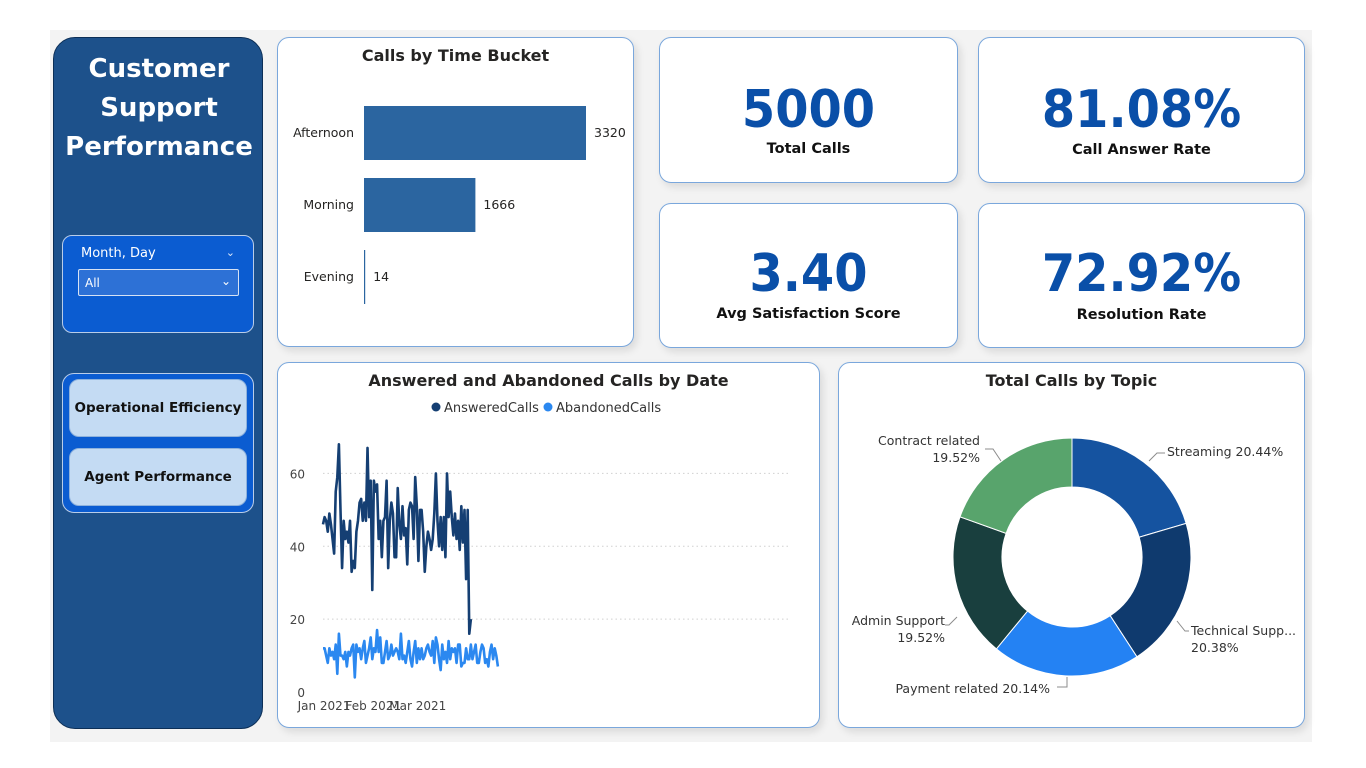 The height and width of the screenshot is (768, 1366). I want to click on agent-performance-button: Agent Performance, so click(158, 477).